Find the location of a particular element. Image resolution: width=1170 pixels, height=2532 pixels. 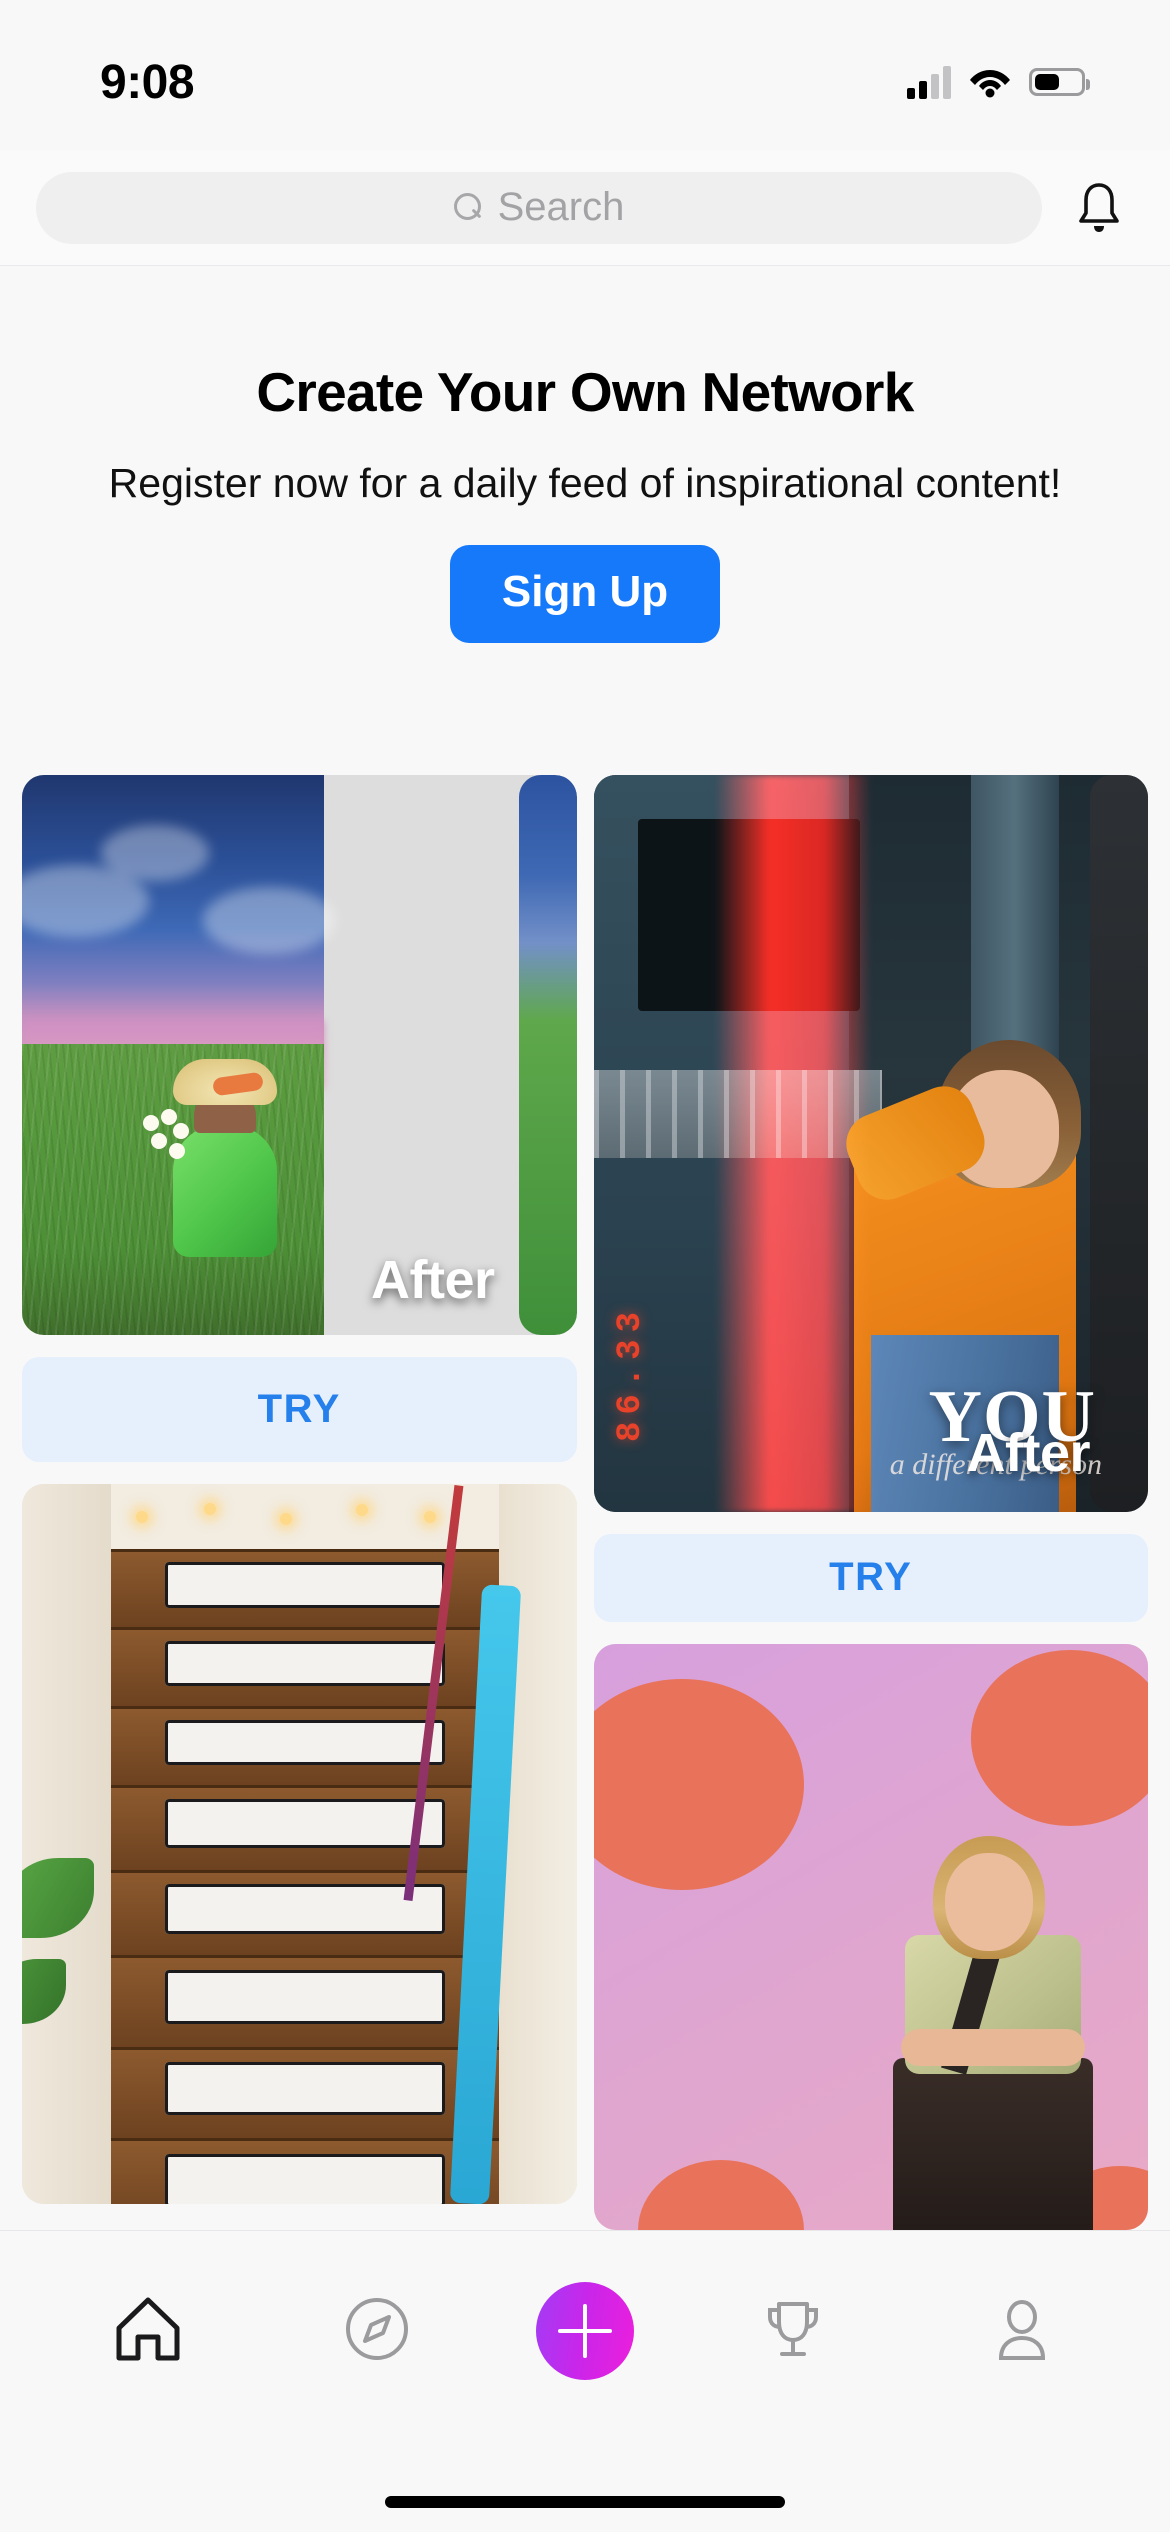

status-time: 9:08 is located at coordinates (147, 82).